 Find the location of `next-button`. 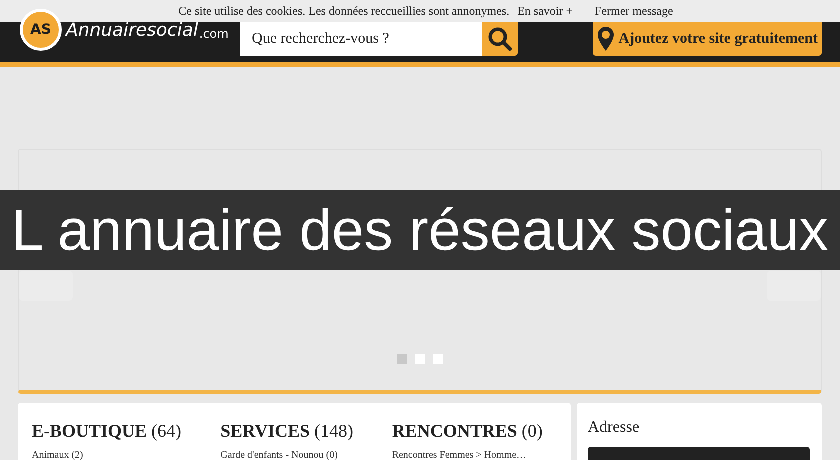

next-button is located at coordinates (794, 286).